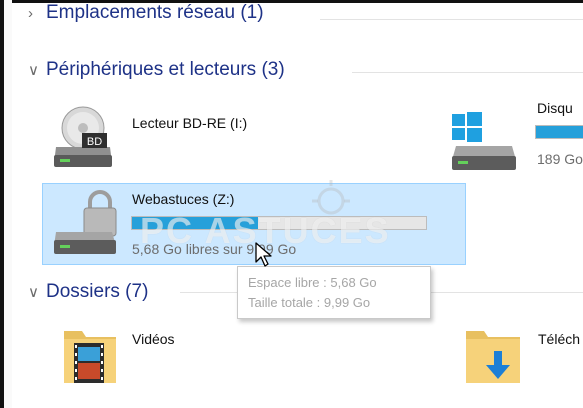 The image size is (583, 408). I want to click on windows-drive-icon, so click(484, 141).